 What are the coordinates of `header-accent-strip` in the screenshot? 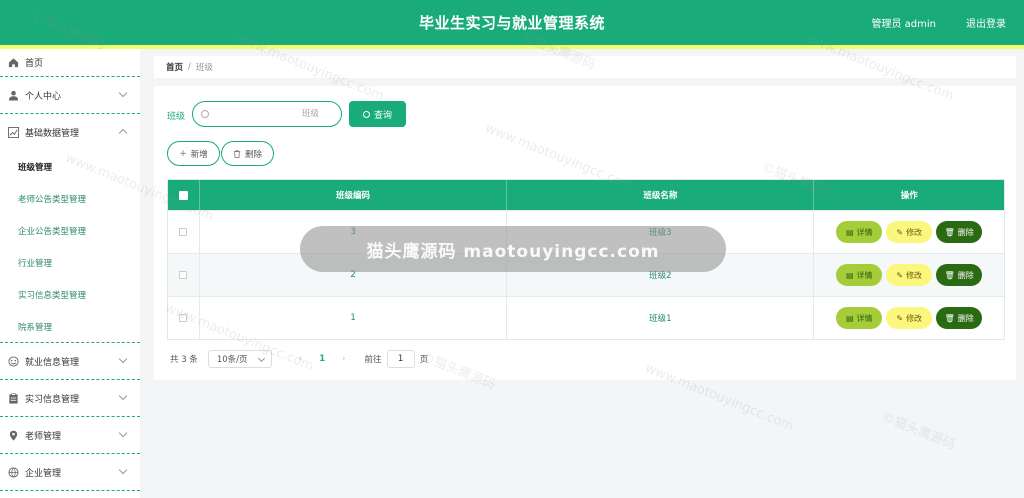 It's located at (512, 47).